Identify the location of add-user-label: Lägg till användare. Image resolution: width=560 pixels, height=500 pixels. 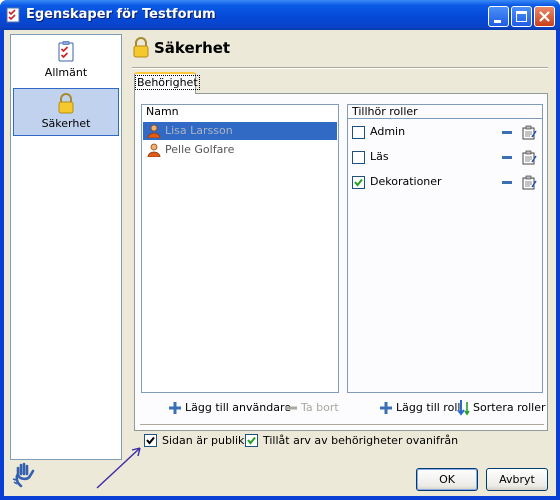
(238, 407).